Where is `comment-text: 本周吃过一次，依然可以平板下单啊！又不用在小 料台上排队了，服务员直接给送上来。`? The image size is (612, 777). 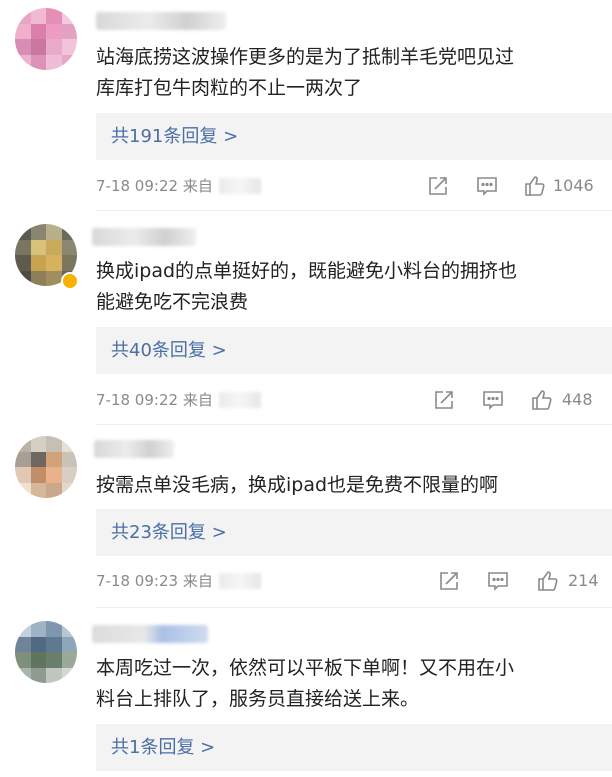
comment-text: 本周吃过一次，依然可以平板下单啊！又不用在小 料台上排队了，服务员直接给送上来。 is located at coordinates (346, 684).